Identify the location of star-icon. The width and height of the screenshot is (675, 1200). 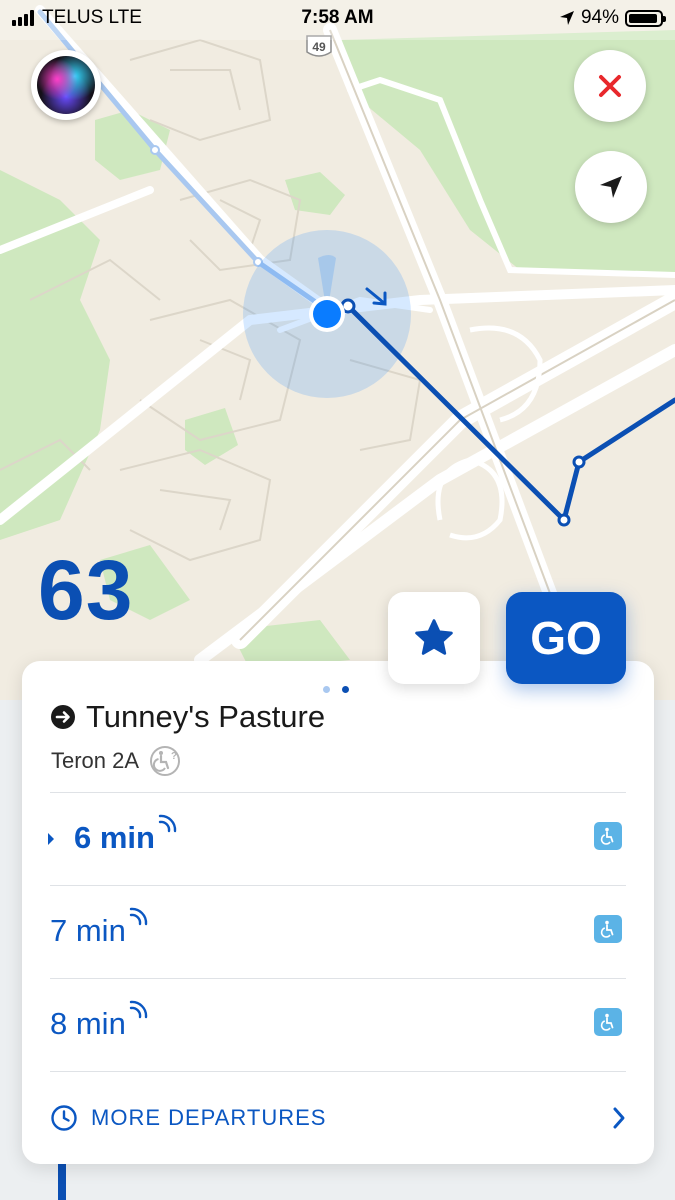
(434, 637).